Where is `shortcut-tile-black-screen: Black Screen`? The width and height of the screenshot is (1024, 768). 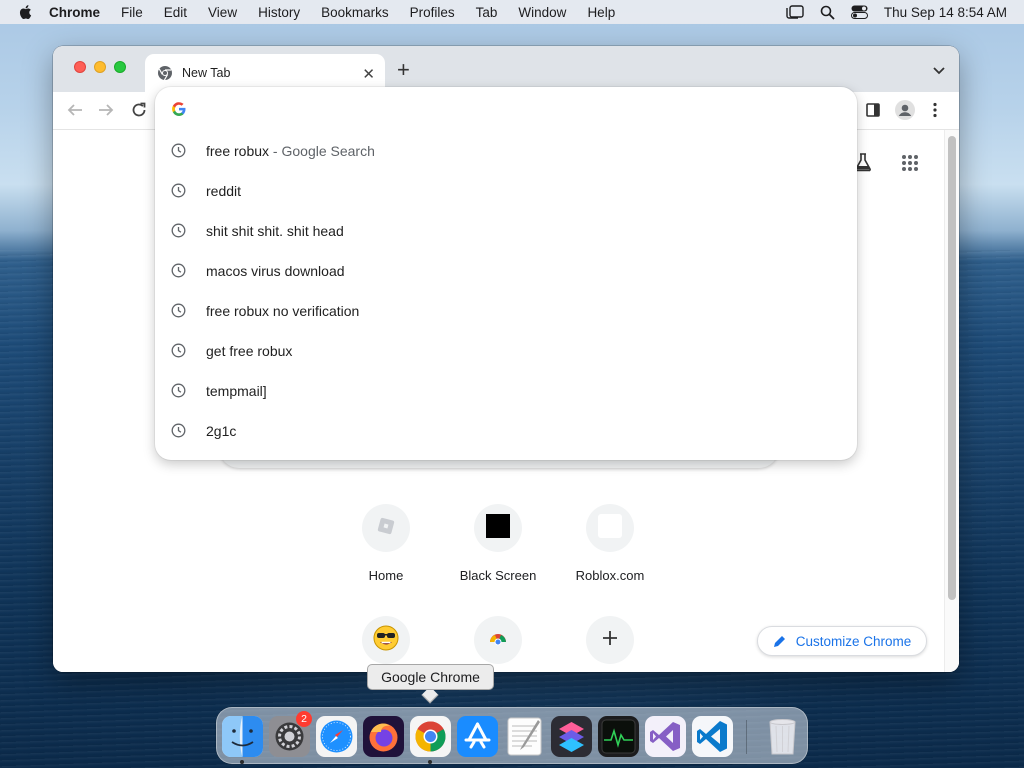 shortcut-tile-black-screen: Black Screen is located at coordinates (498, 543).